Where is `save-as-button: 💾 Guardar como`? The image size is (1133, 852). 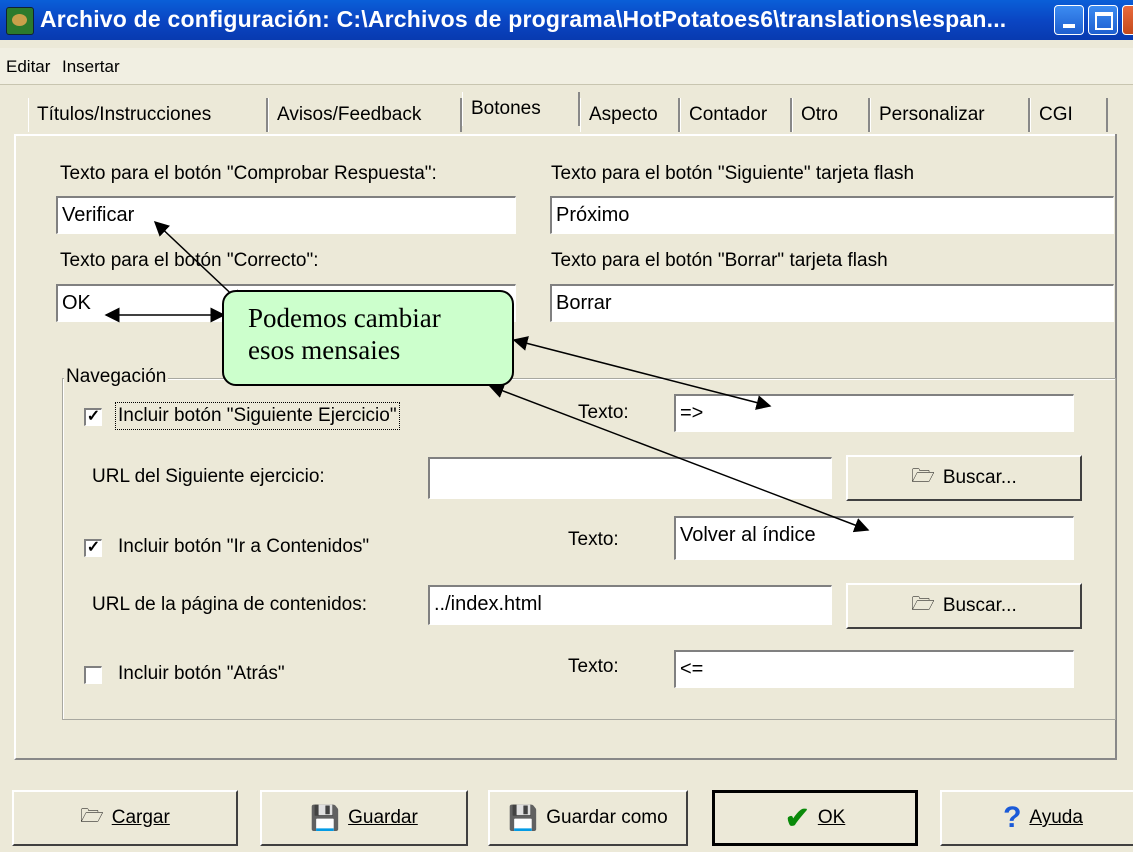 save-as-button: 💾 Guardar como is located at coordinates (588, 818).